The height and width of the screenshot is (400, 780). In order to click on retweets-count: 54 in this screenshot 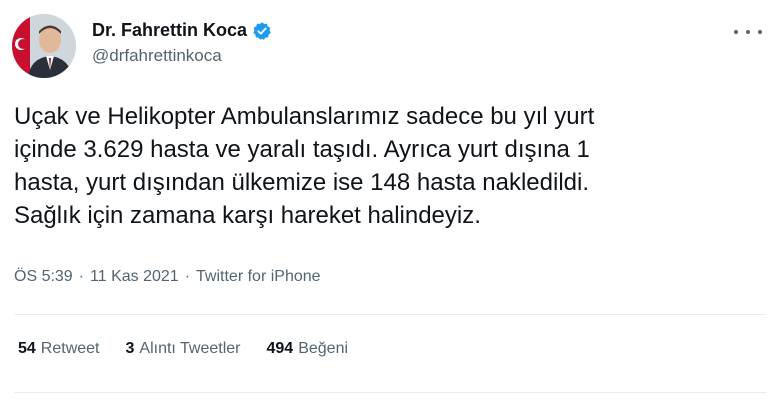, I will do `click(27, 348)`.